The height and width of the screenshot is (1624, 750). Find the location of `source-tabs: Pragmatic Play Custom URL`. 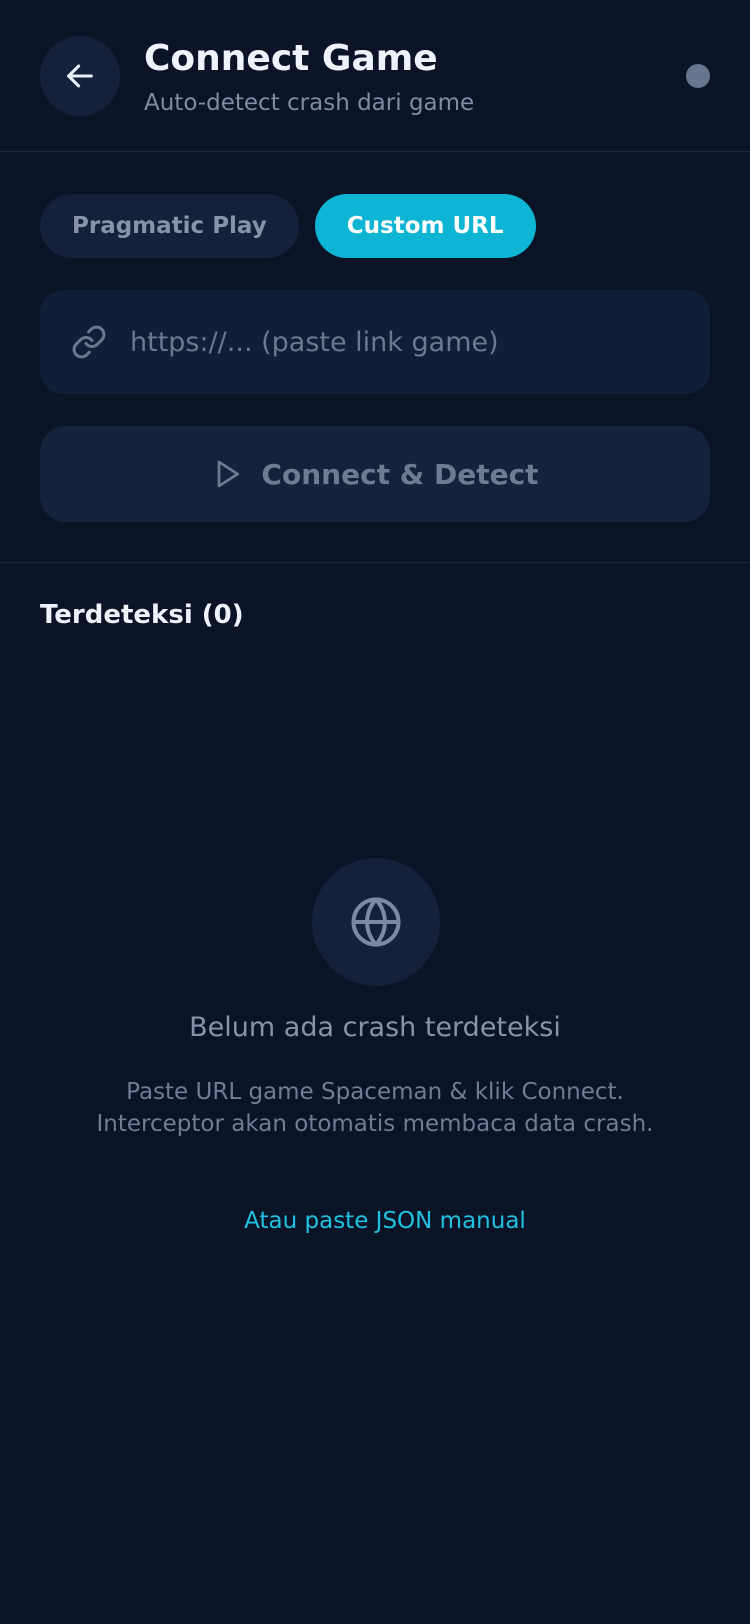

source-tabs: Pragmatic Play Custom URL is located at coordinates (288, 226).